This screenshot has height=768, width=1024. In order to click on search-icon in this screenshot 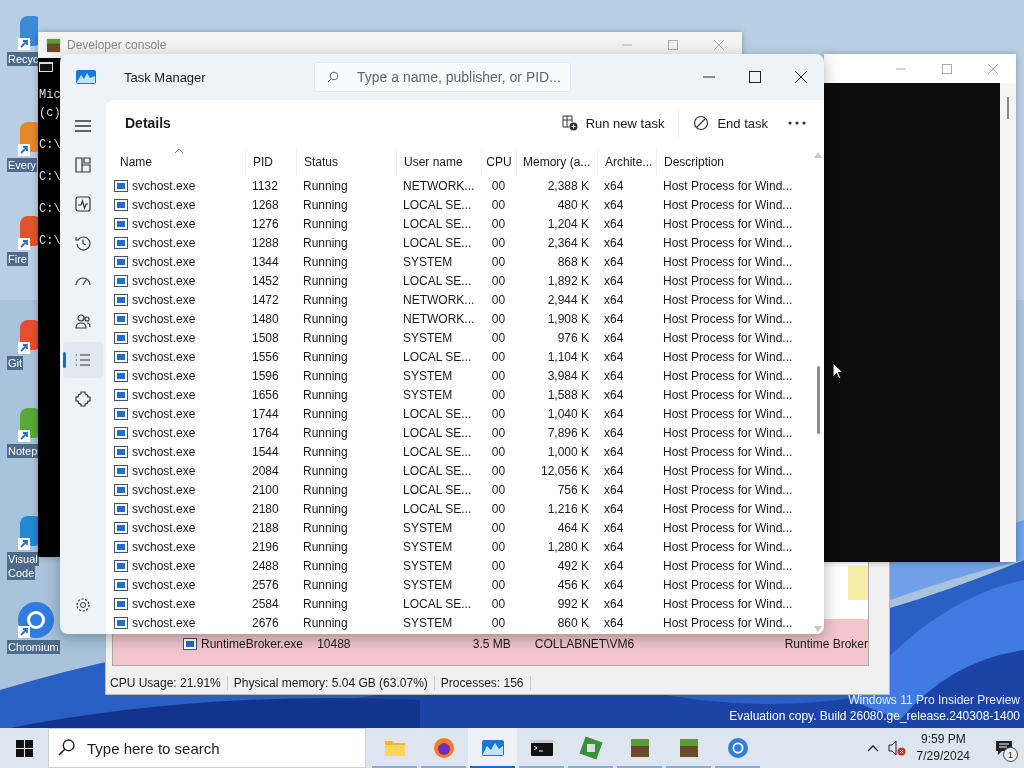, I will do `click(333, 77)`.